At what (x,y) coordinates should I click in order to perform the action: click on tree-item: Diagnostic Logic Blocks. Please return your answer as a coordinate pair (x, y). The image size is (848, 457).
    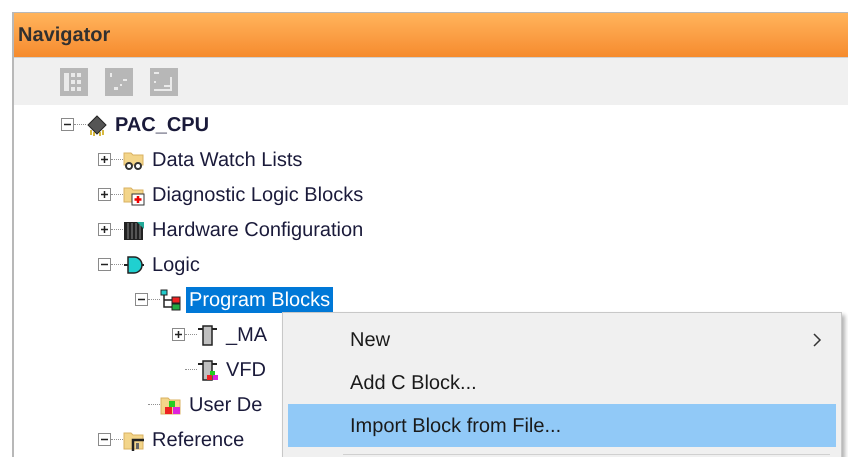
    Looking at the image, I should click on (257, 195).